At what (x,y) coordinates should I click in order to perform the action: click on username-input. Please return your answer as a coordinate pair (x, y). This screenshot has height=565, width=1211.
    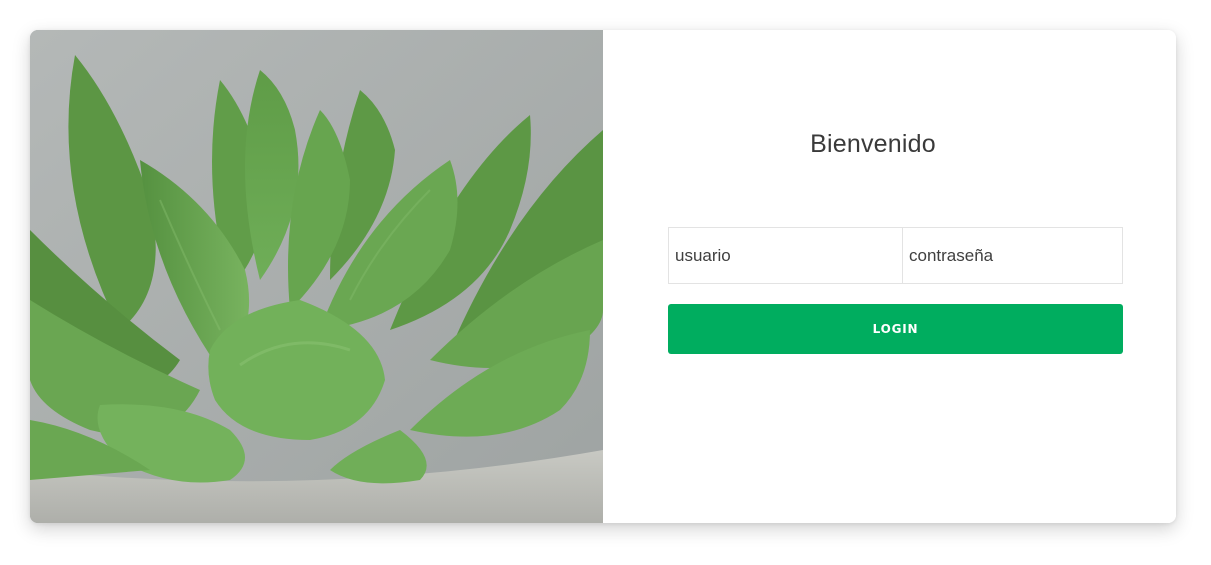
    Looking at the image, I should click on (785, 255).